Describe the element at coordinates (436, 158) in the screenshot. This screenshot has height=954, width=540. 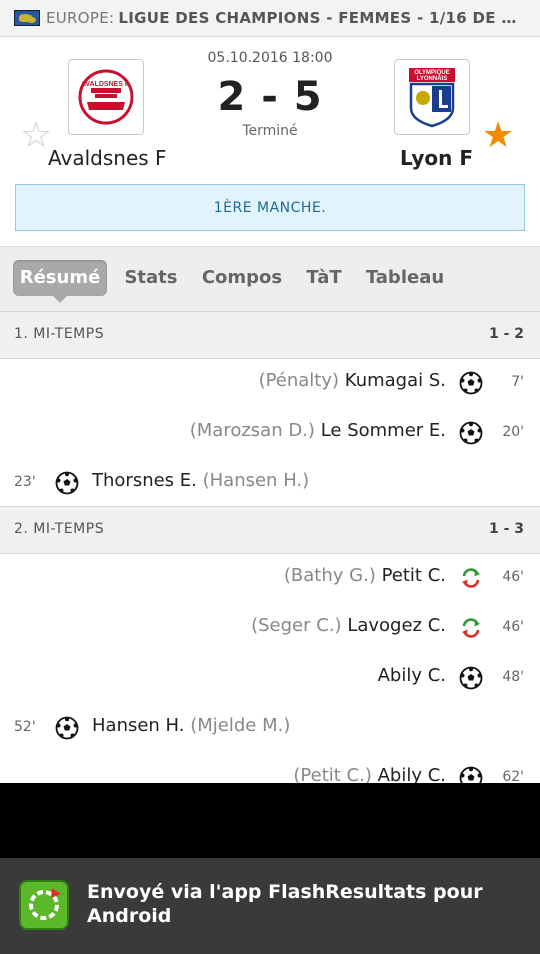
I see `away-team-name: Lyon F` at that location.